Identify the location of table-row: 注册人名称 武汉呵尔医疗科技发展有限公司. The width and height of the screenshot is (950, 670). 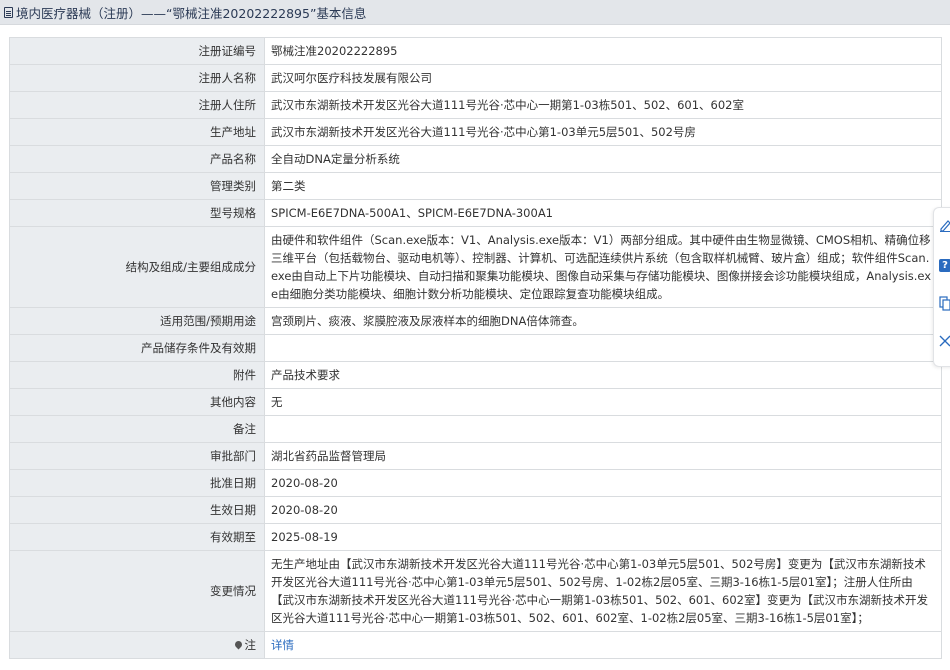
(475, 78).